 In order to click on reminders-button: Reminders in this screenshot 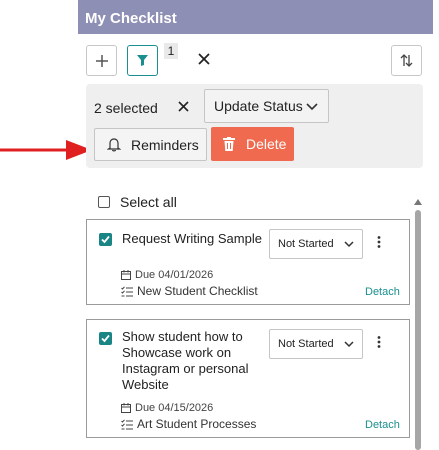, I will do `click(150, 144)`.